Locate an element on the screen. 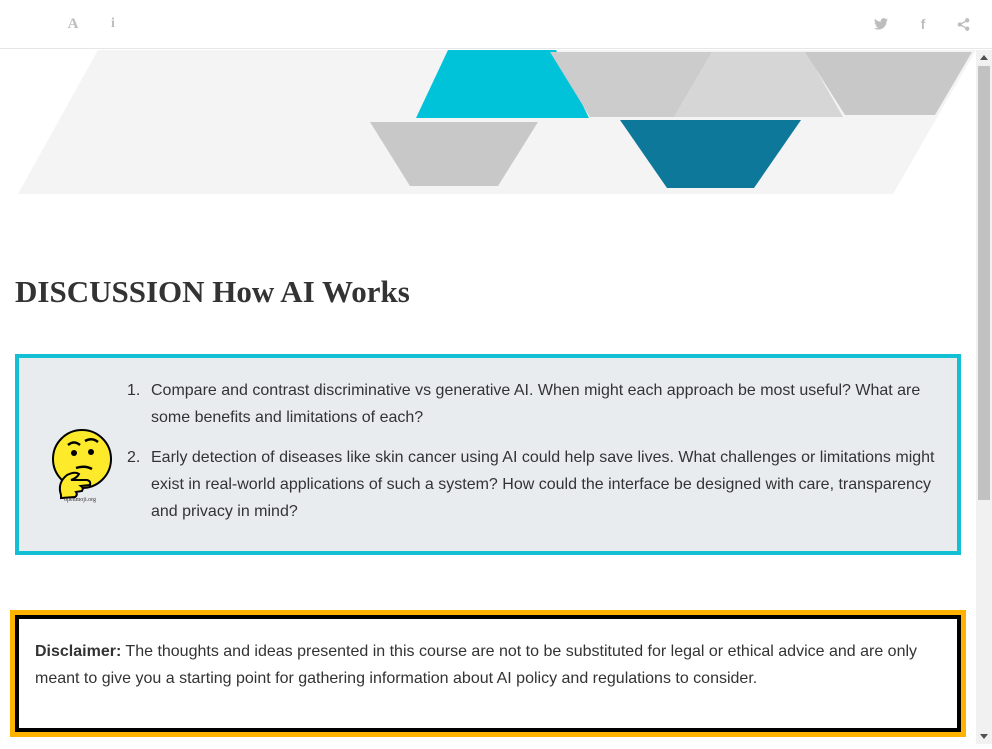 The image size is (992, 749). share-icon is located at coordinates (963, 24).